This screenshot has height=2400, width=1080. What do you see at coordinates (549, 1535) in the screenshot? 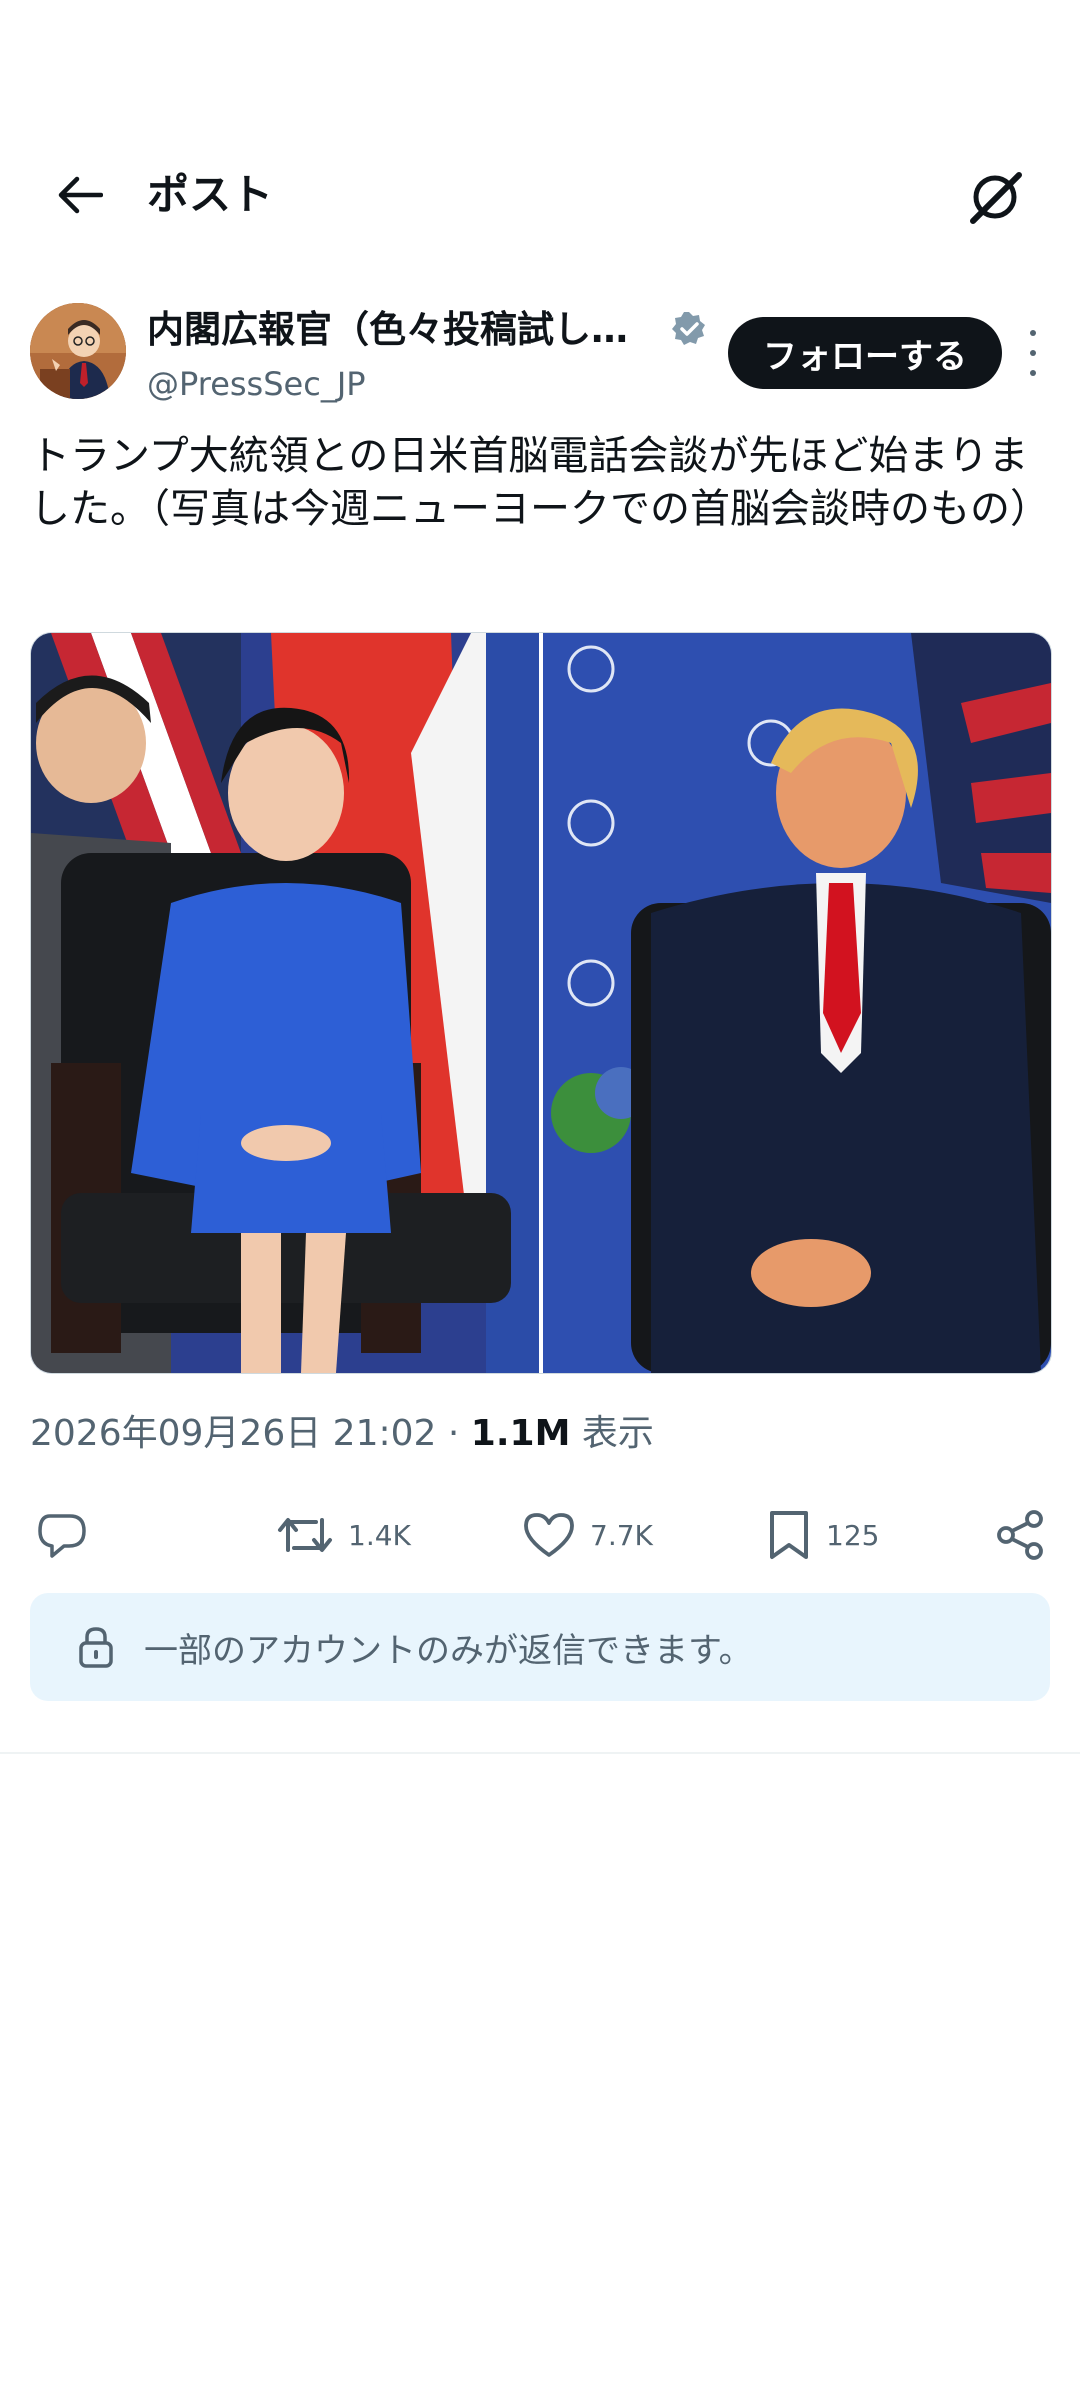
I see `heart-icon` at bounding box center [549, 1535].